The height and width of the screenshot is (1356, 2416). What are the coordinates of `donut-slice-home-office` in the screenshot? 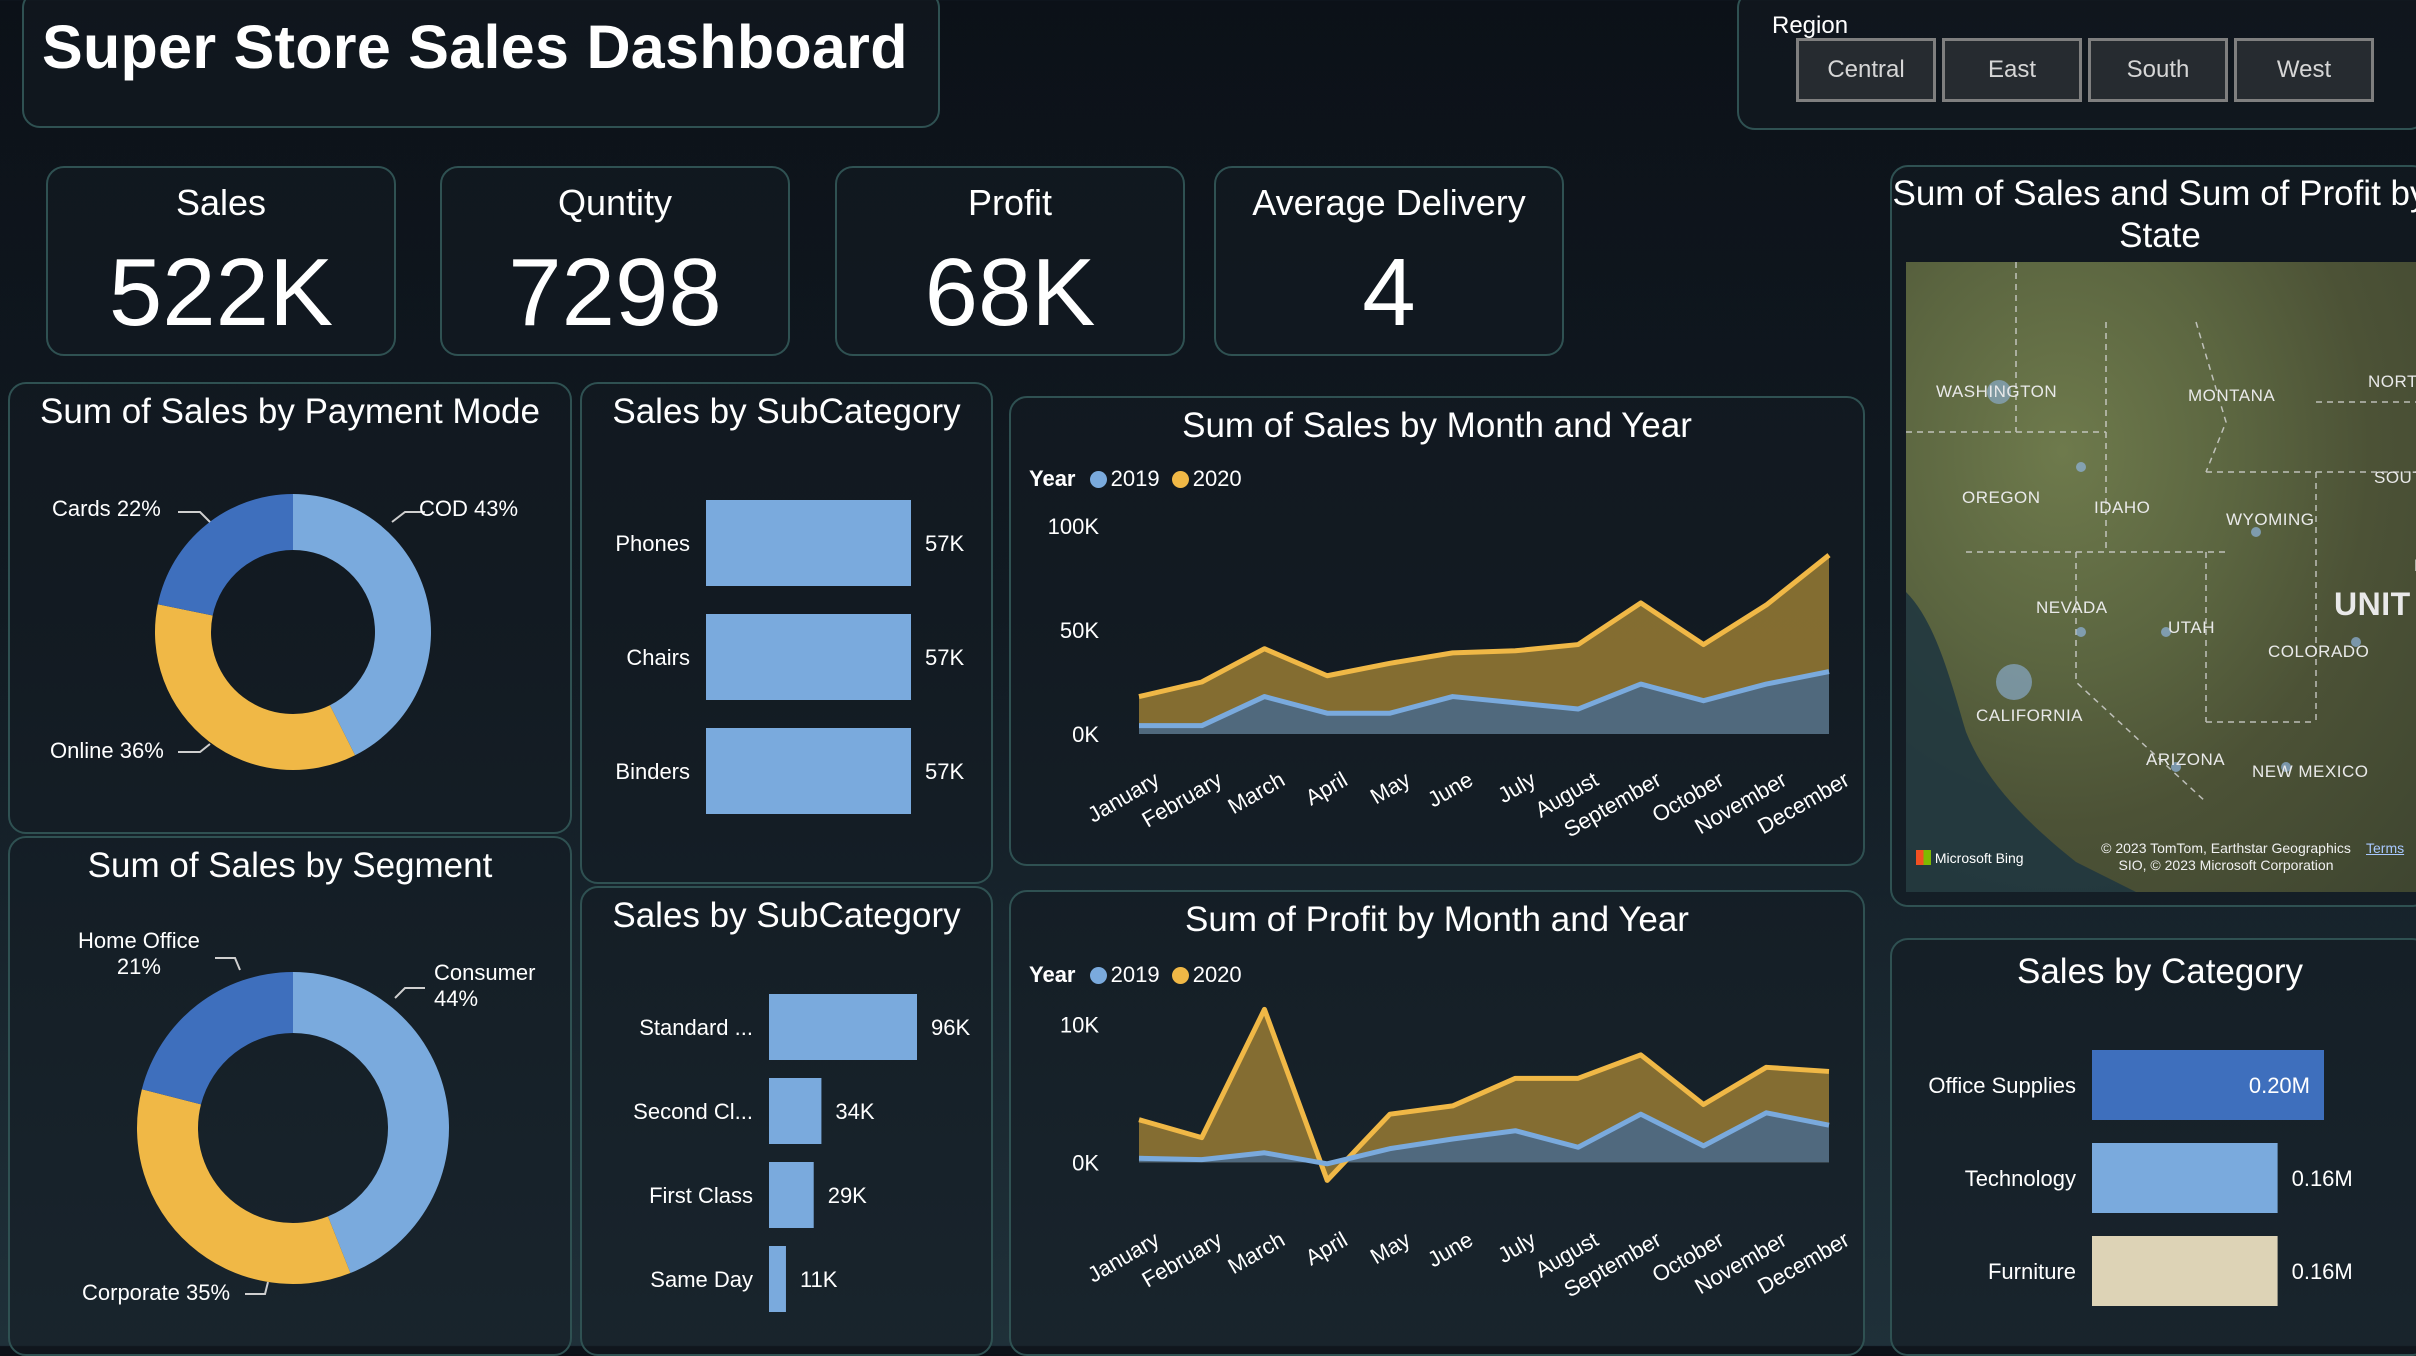 It's located at (217, 1038).